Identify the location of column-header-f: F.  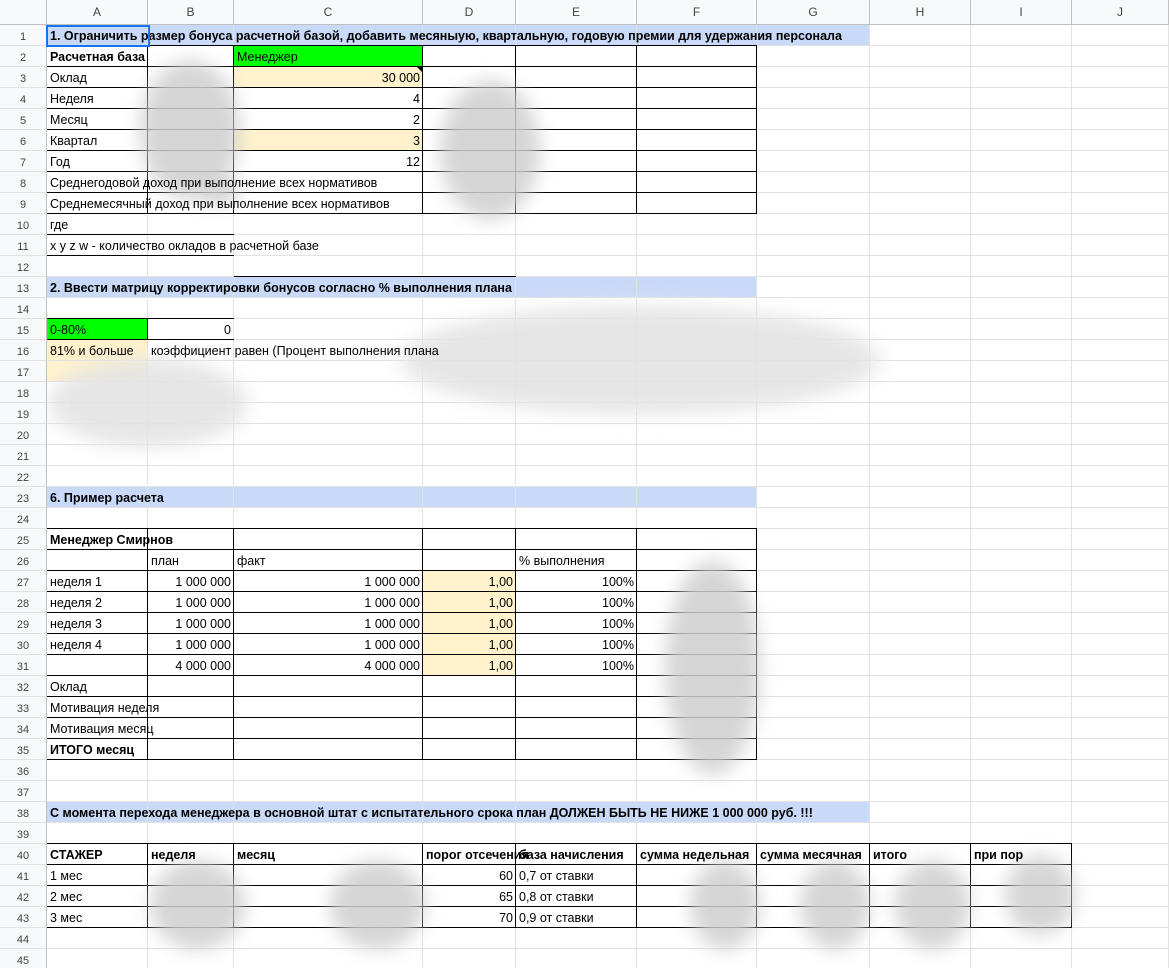
(697, 12).